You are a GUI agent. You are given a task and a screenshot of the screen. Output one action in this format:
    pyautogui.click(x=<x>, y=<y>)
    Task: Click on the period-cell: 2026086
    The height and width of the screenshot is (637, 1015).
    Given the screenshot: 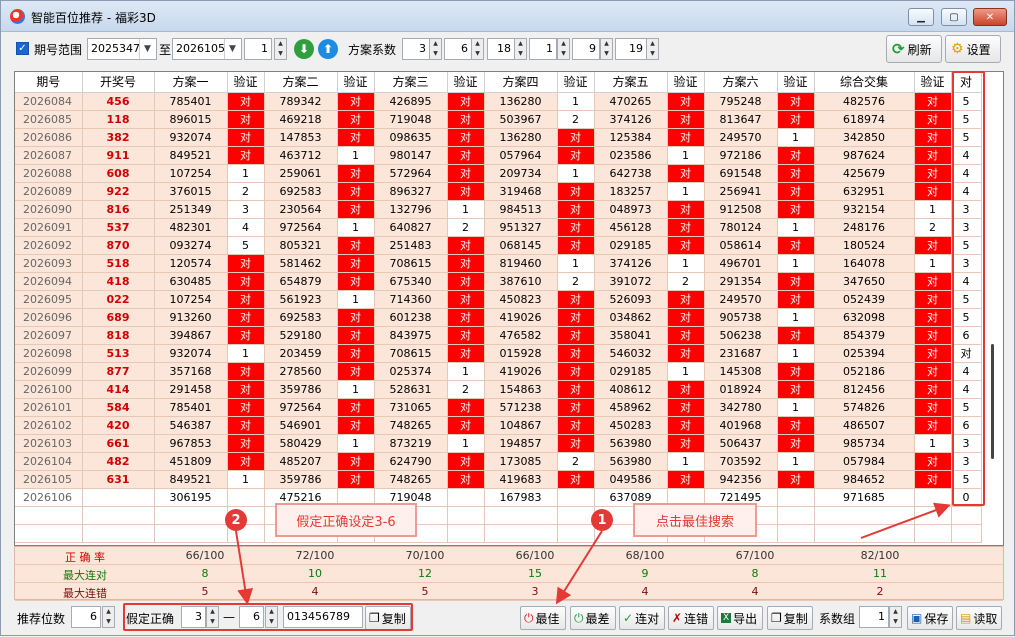 What is the action you would take?
    pyautogui.click(x=49, y=137)
    